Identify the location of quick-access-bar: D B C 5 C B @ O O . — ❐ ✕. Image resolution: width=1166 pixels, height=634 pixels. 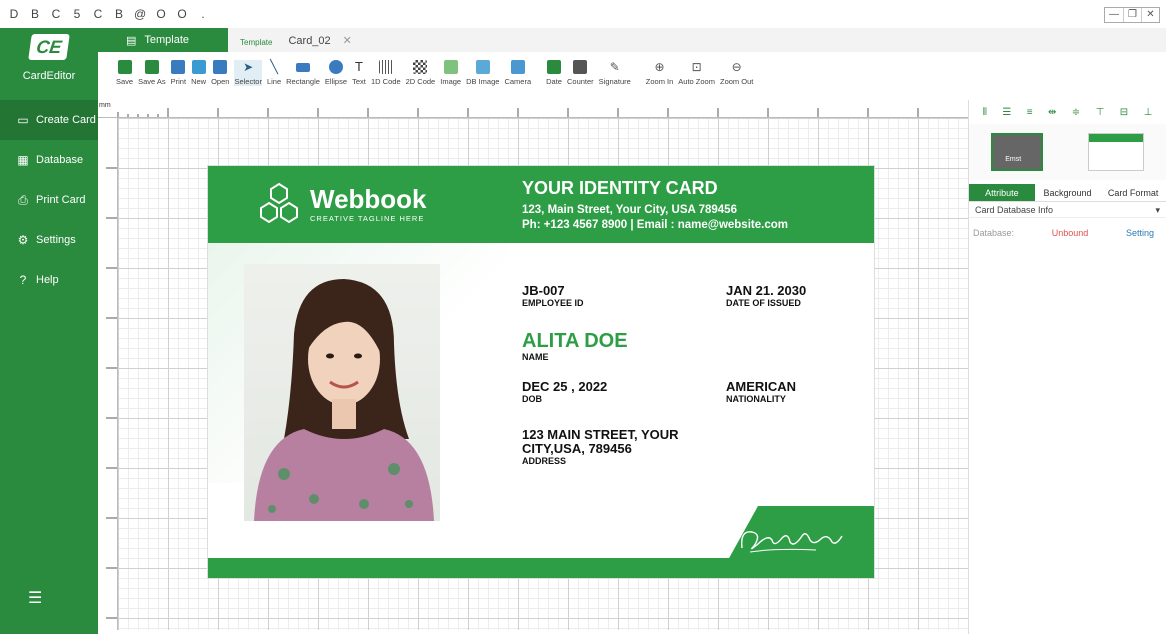
(583, 14).